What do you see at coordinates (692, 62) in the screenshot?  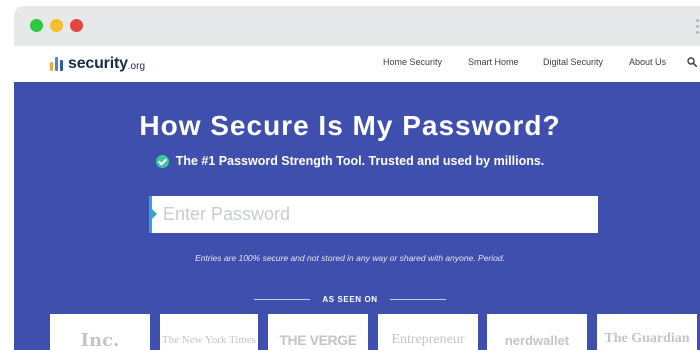 I see `search-icon` at bounding box center [692, 62].